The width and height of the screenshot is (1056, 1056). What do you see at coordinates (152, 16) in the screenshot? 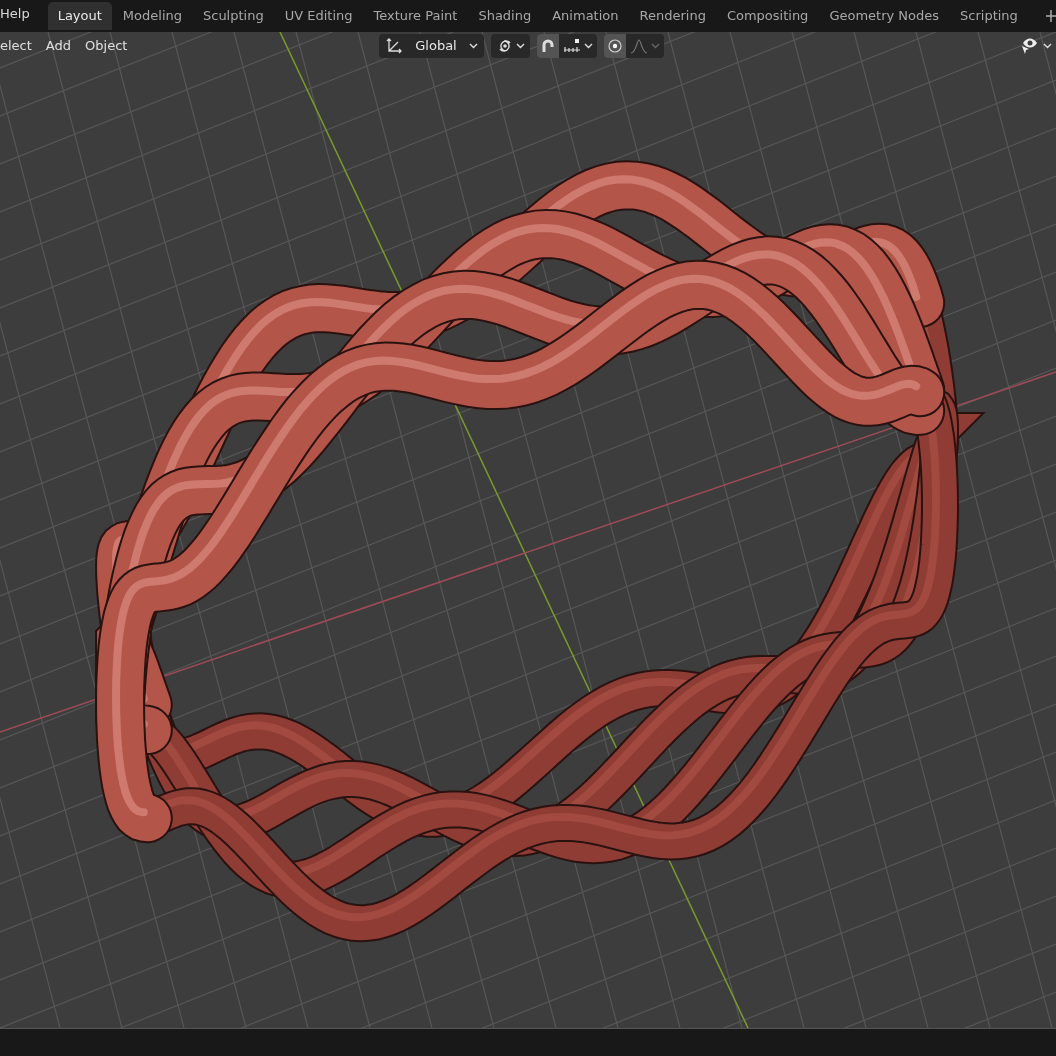
I see `workspace-tab: Modeling` at bounding box center [152, 16].